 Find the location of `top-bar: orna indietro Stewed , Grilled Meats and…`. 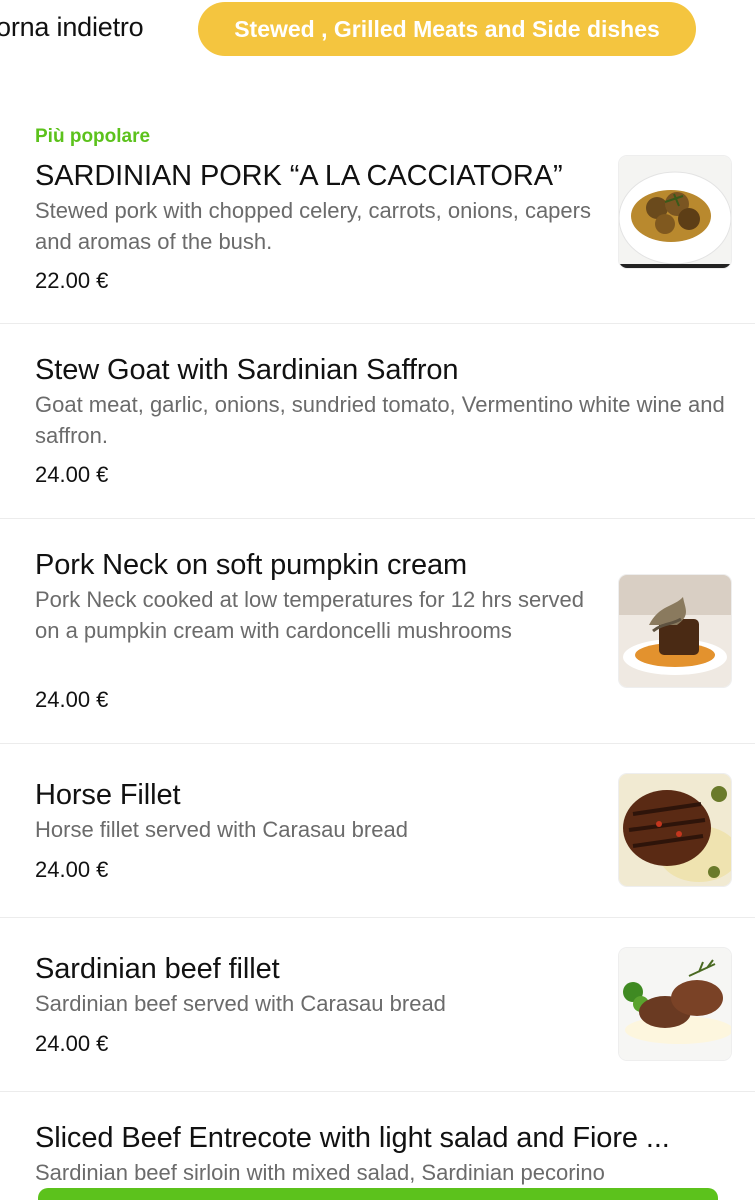

top-bar: orna indietro Stewed , Grilled Meats and… is located at coordinates (377, 30).